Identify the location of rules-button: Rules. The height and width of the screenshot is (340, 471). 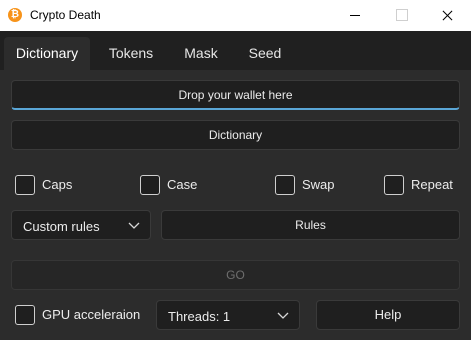
(310, 225).